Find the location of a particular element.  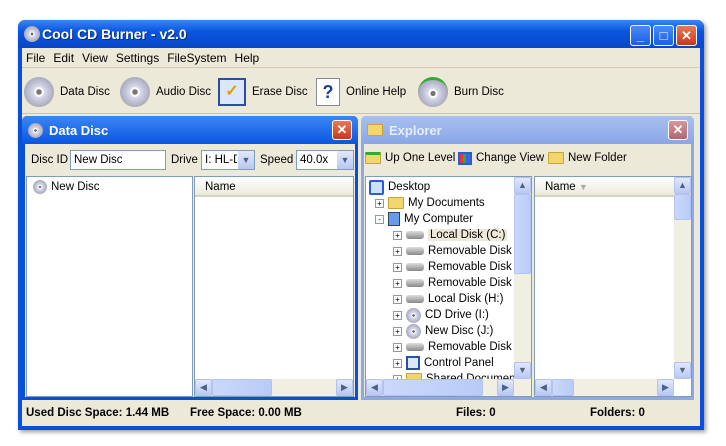

tree-item: + Removable Disk (F:) is located at coordinates (450, 267).